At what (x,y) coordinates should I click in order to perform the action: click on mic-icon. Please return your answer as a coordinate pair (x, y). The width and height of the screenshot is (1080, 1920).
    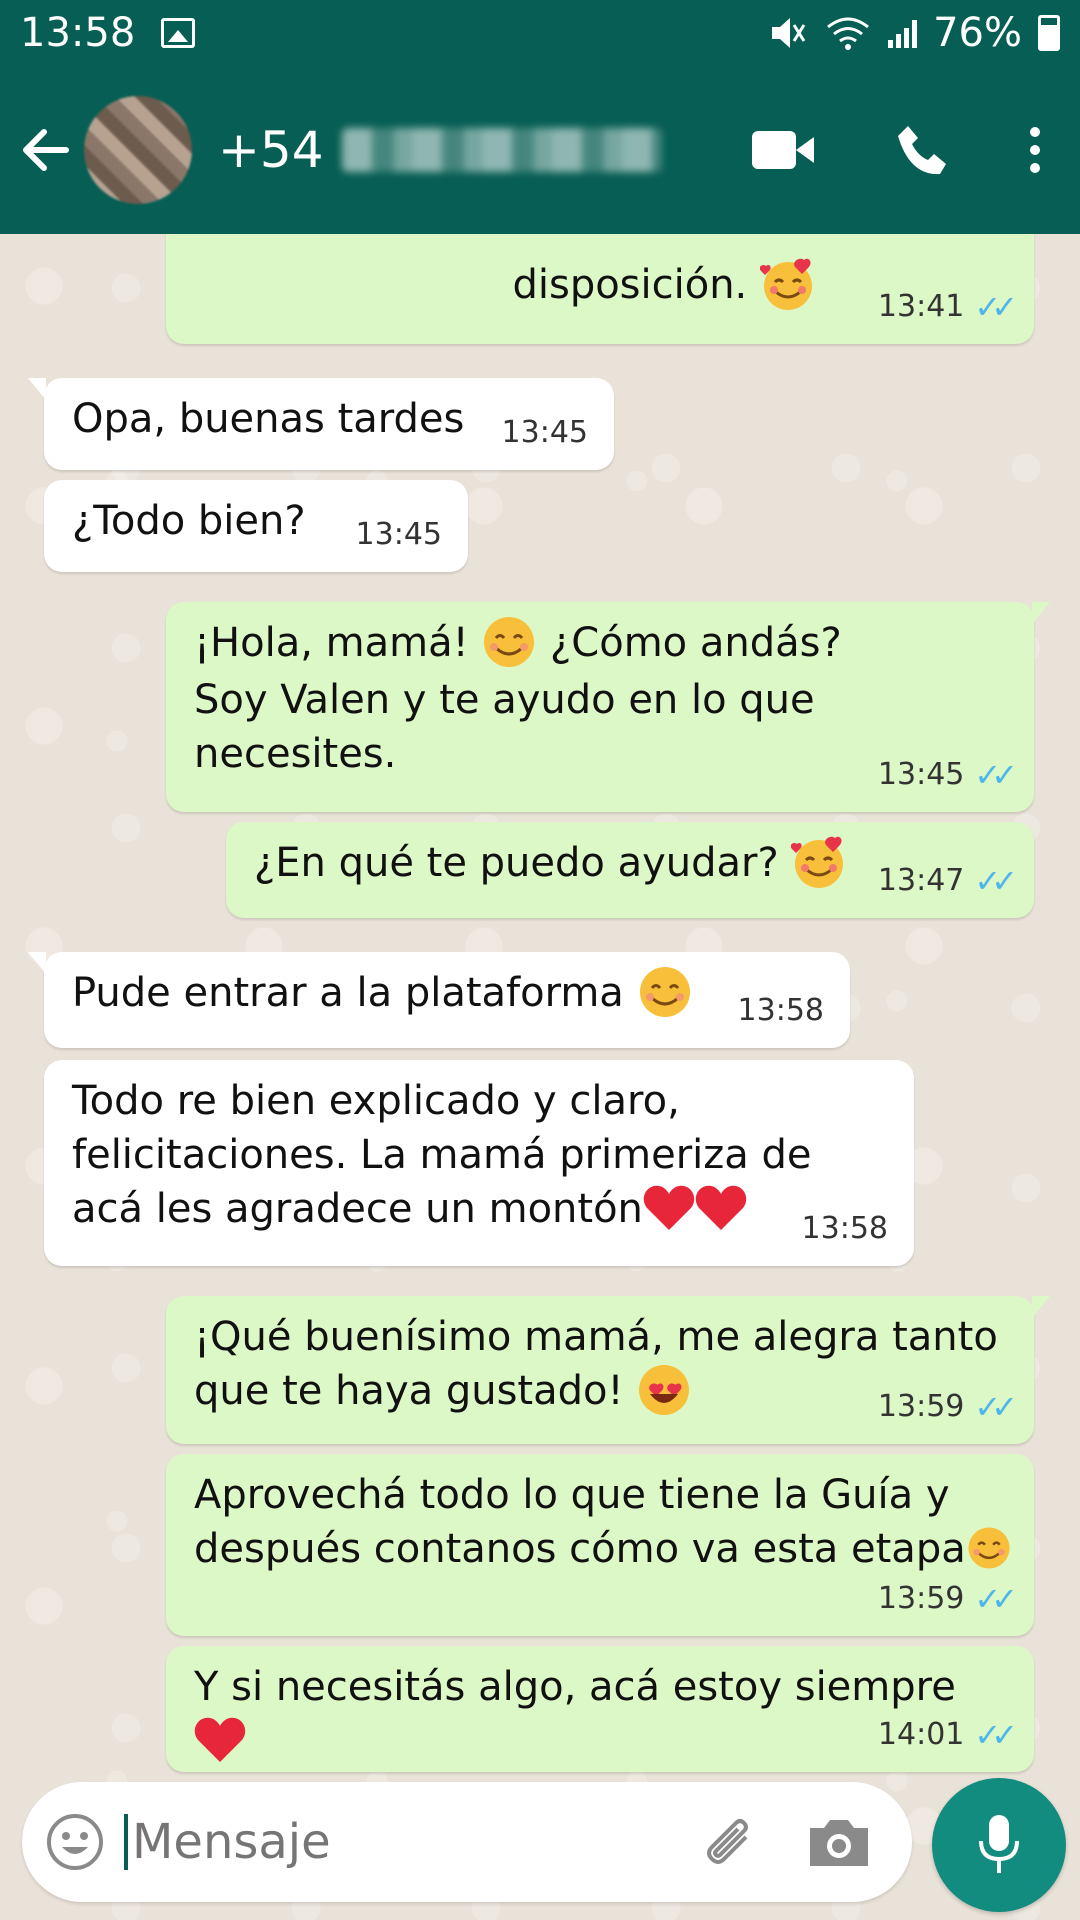
    Looking at the image, I should click on (999, 1844).